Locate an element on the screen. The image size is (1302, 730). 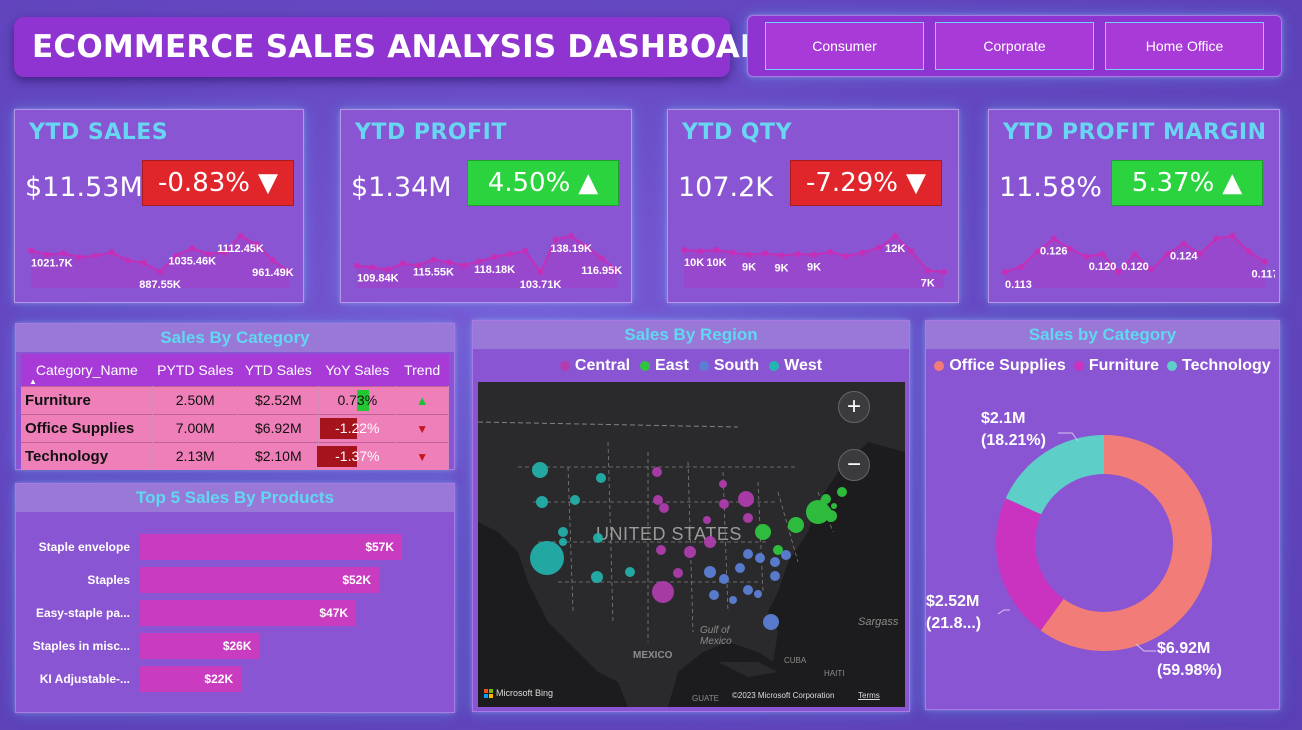
arrow-down-icon: ▼ is located at coordinates (915, 183).